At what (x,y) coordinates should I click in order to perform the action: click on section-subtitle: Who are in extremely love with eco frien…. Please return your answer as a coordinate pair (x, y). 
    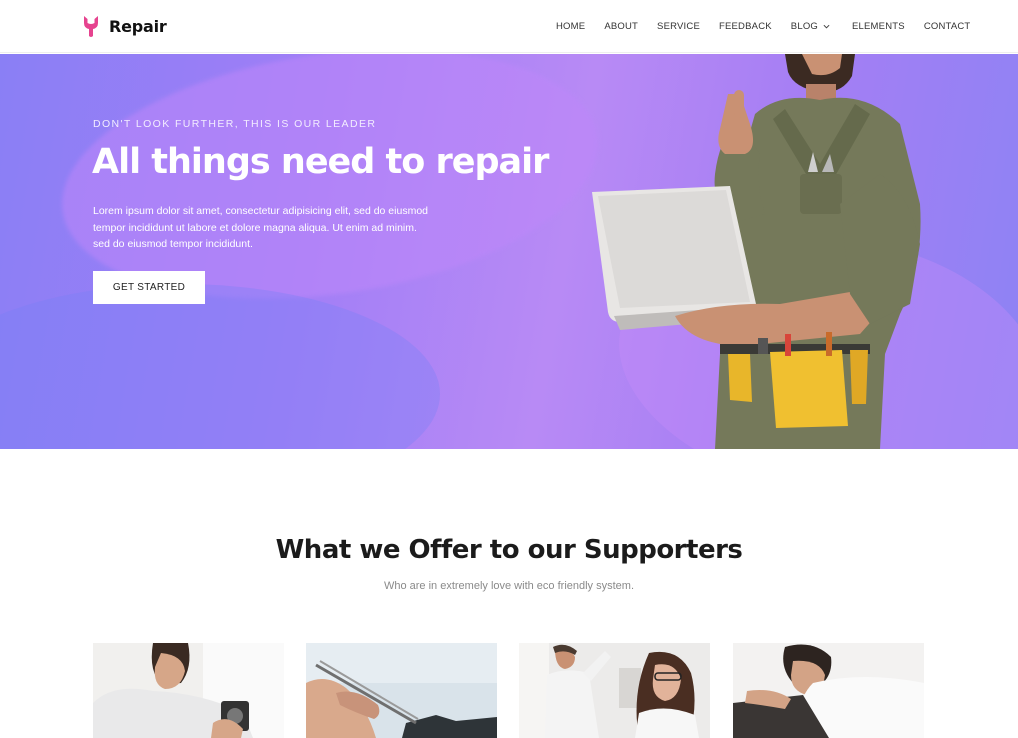
    Looking at the image, I should click on (509, 586).